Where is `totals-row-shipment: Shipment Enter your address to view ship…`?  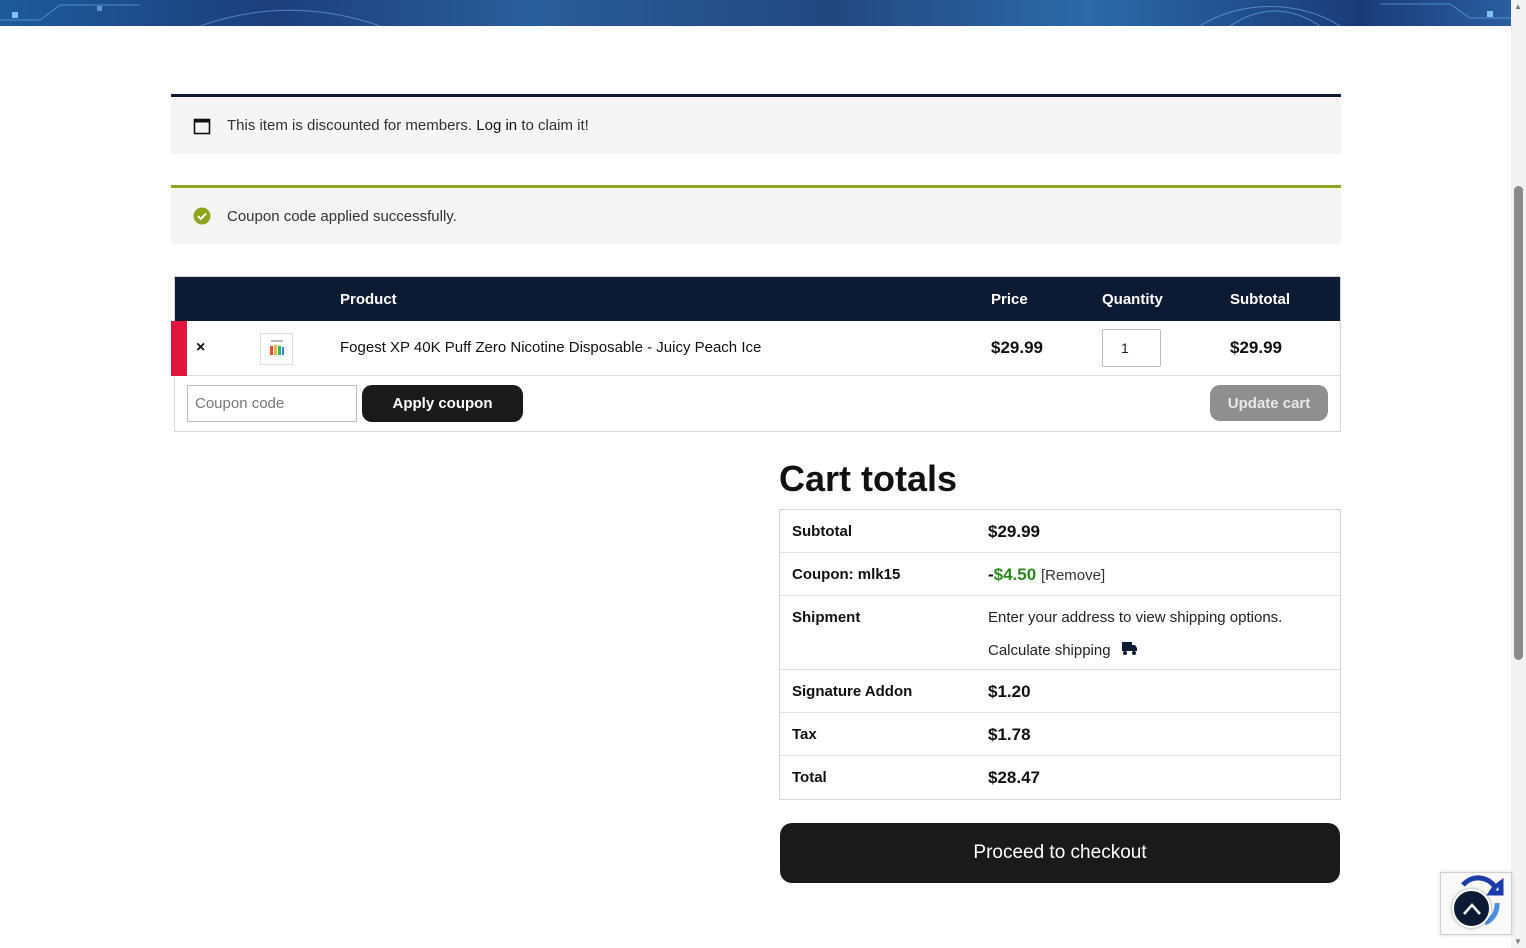
totals-row-shipment: Shipment Enter your address to view ship… is located at coordinates (1060, 633).